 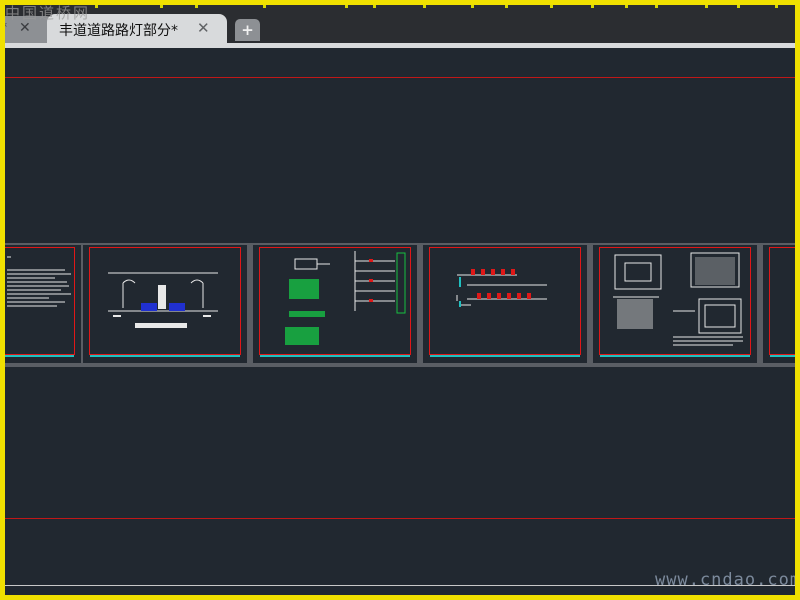 What do you see at coordinates (163, 300) in the screenshot?
I see `sheet-2-road-section` at bounding box center [163, 300].